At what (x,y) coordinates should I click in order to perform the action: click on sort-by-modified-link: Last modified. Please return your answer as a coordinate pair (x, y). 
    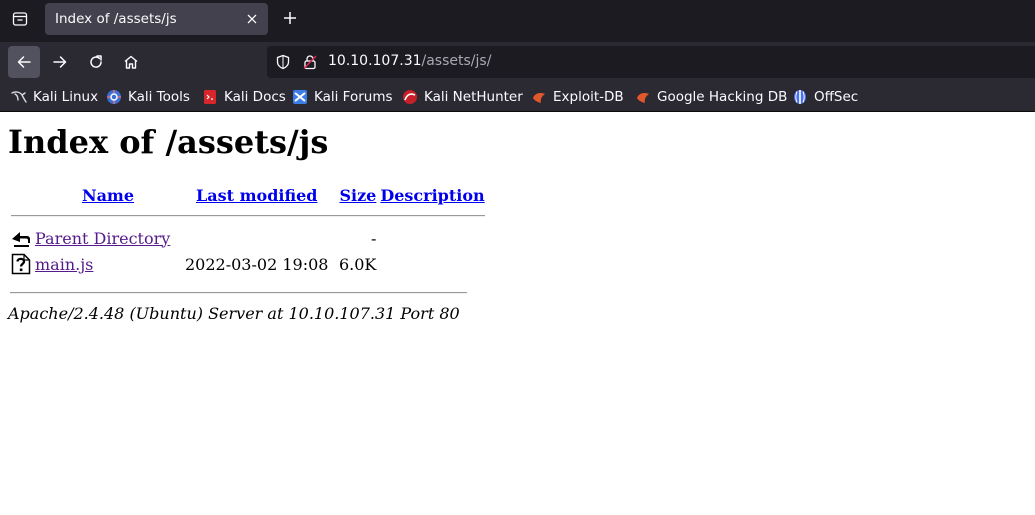
    Looking at the image, I should click on (256, 195).